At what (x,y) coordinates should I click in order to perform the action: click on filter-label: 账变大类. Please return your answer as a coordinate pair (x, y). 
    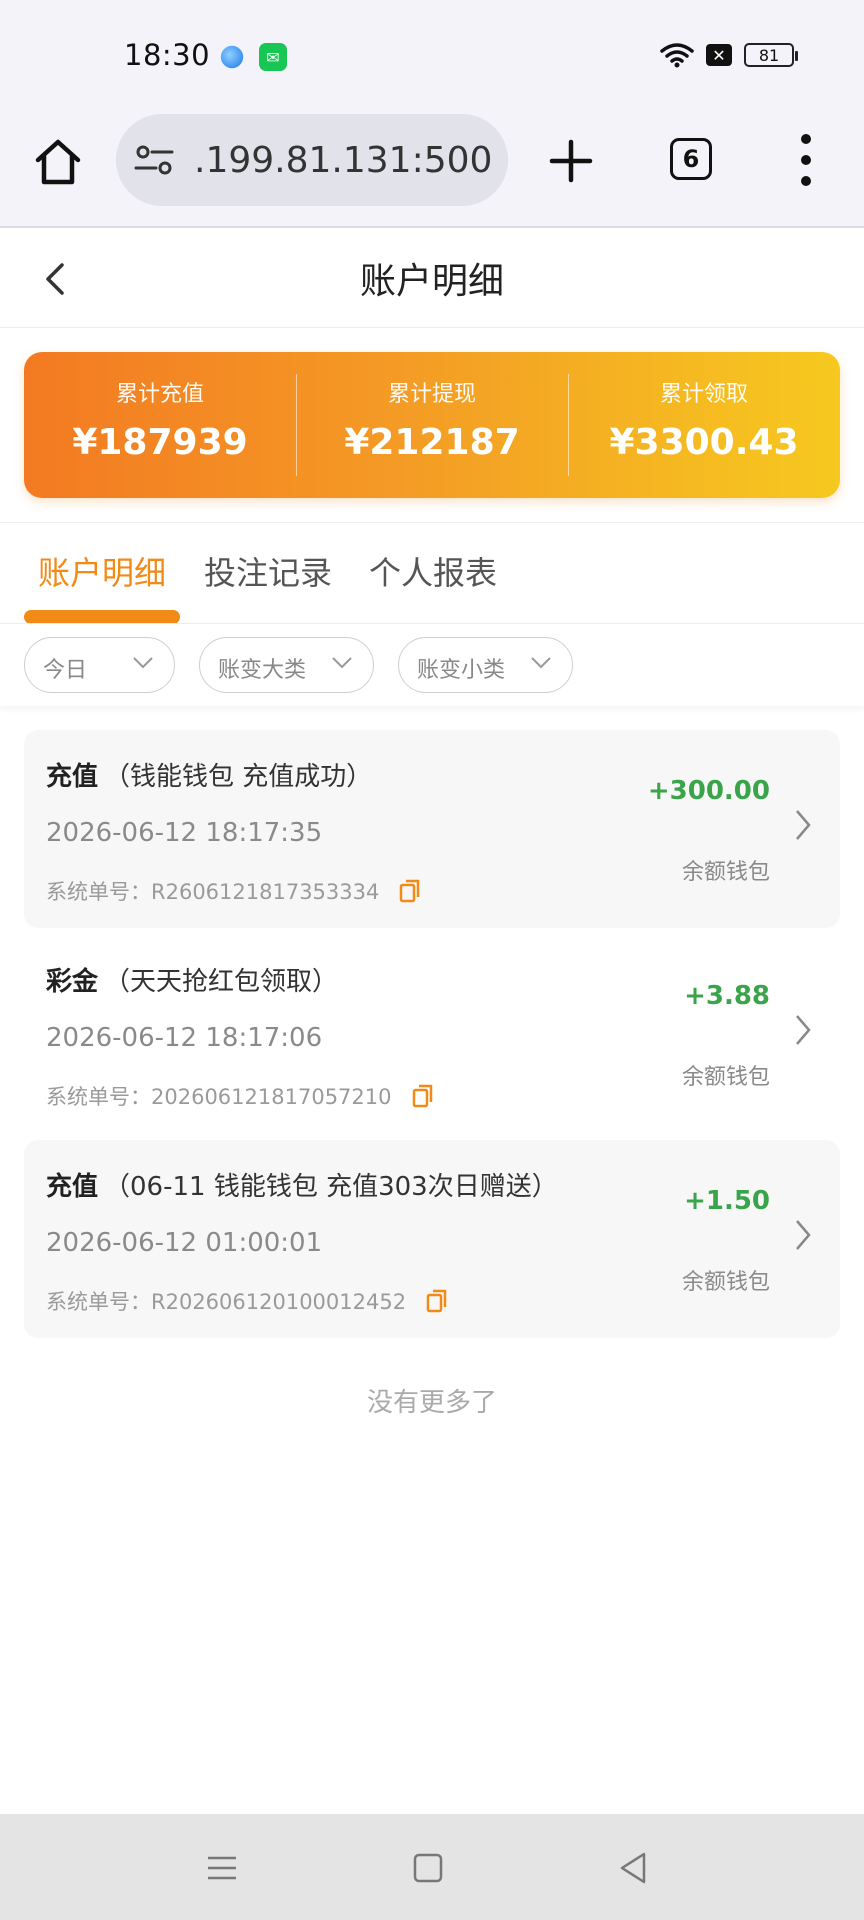
    Looking at the image, I should click on (262, 670).